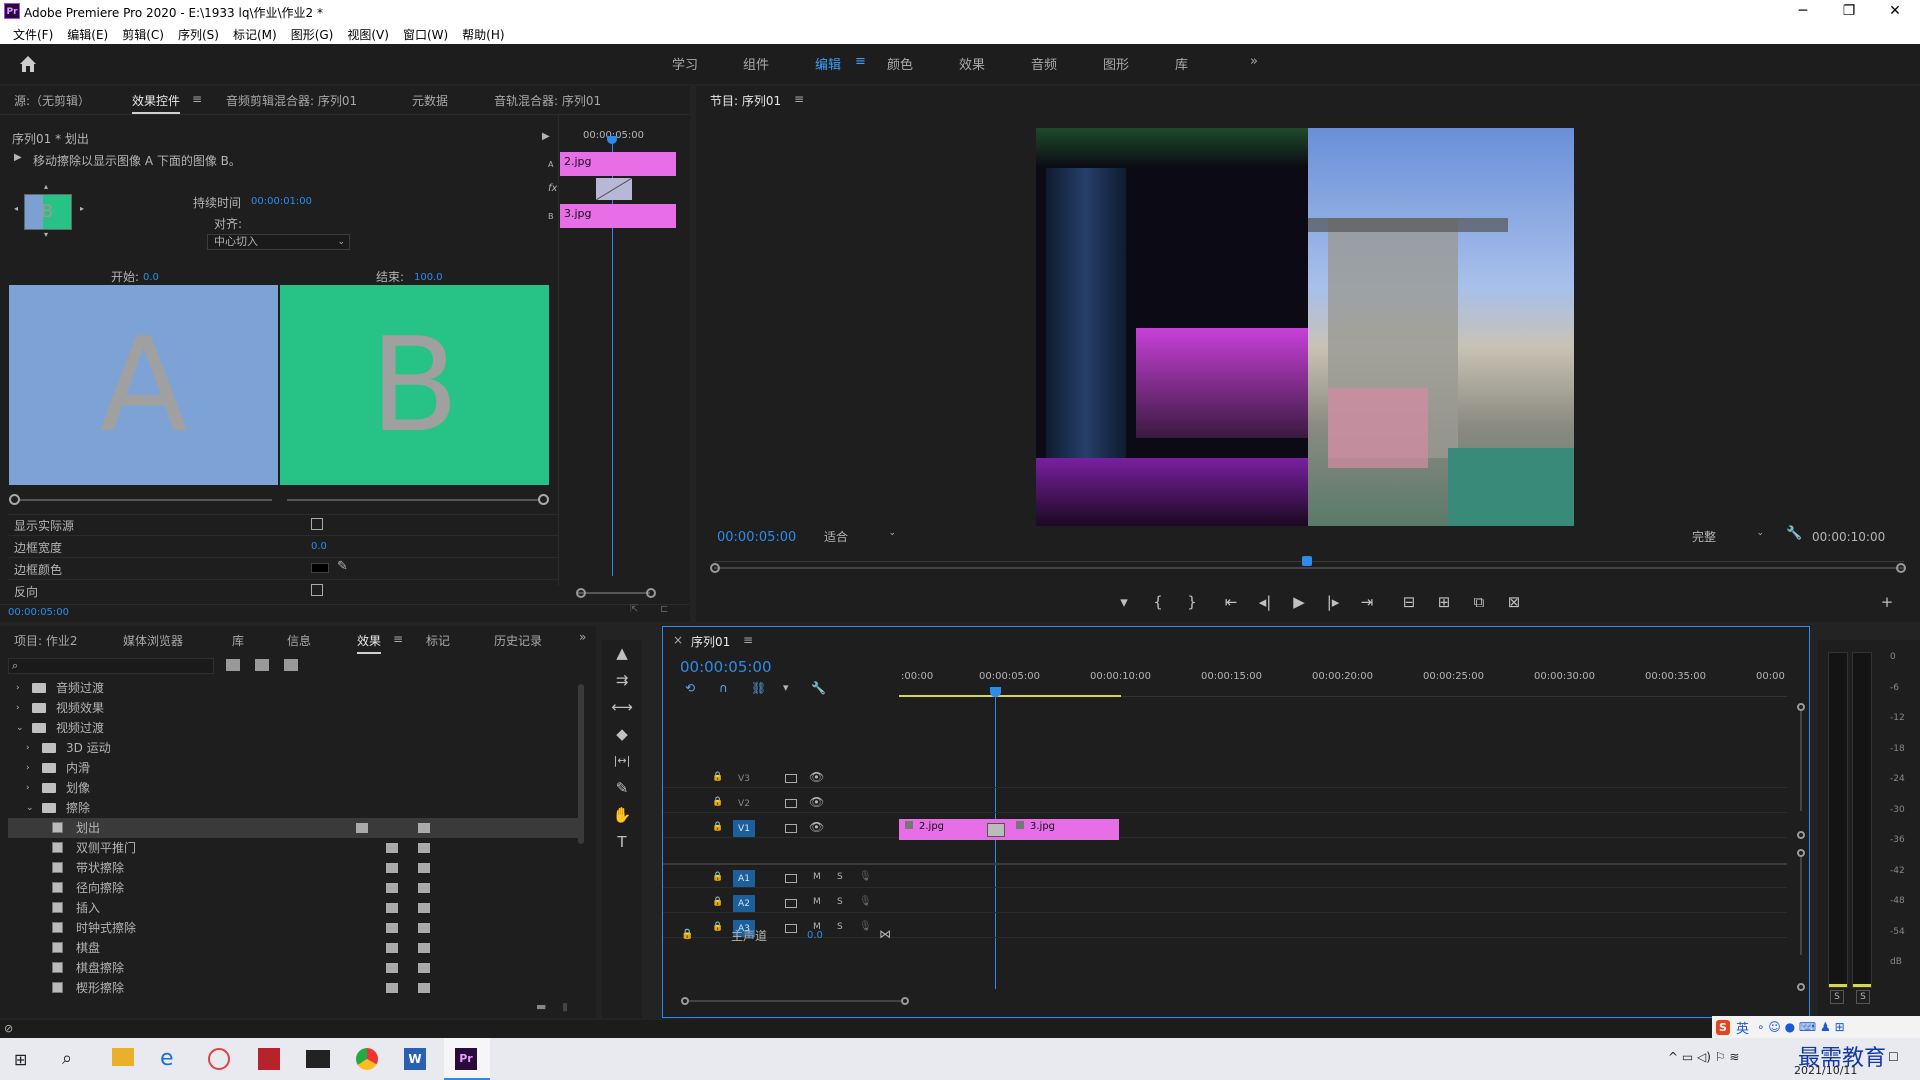  Describe the element at coordinates (1307, 561) in the screenshot. I see `program-playhead` at that location.